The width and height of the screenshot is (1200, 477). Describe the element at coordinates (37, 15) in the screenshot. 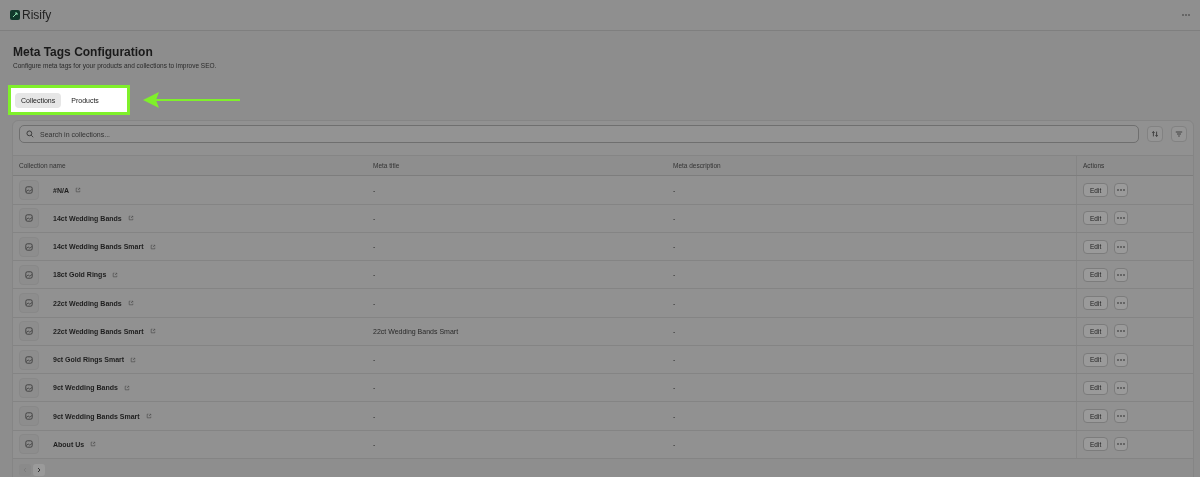

I see `app-name: Risify` at that location.